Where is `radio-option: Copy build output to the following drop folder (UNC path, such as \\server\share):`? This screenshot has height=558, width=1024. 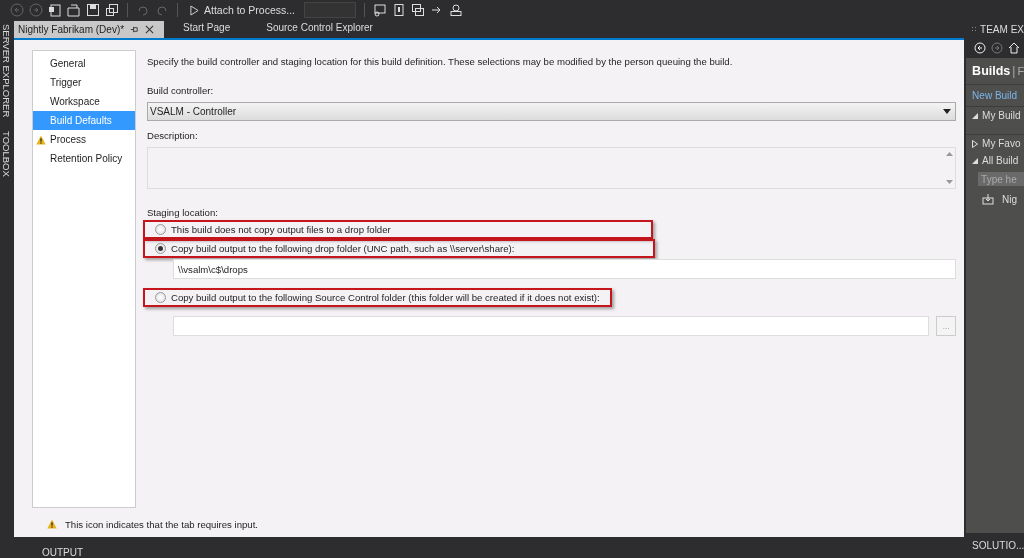 radio-option: Copy build output to the following drop folder (UNC path, such as \\server\share): is located at coordinates (398, 248).